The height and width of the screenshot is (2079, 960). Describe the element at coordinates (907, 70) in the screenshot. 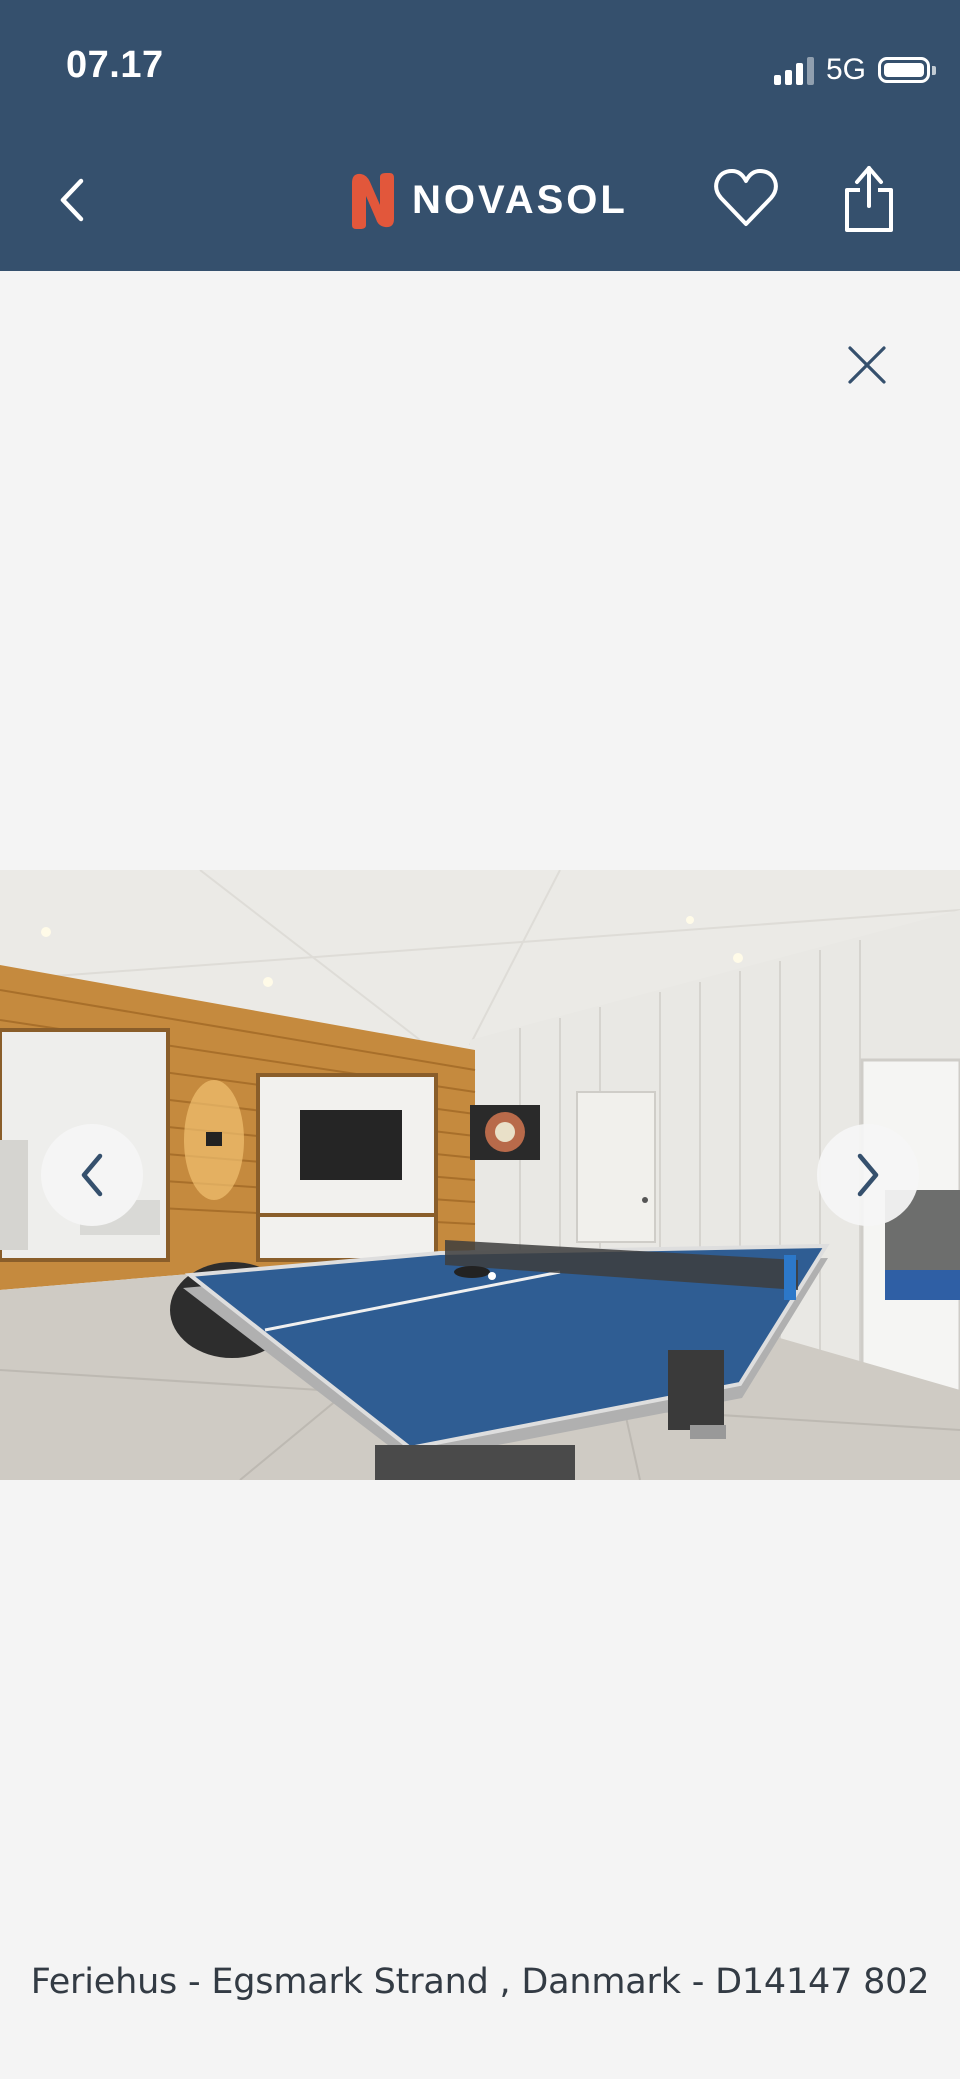

I see `battery-icon` at that location.